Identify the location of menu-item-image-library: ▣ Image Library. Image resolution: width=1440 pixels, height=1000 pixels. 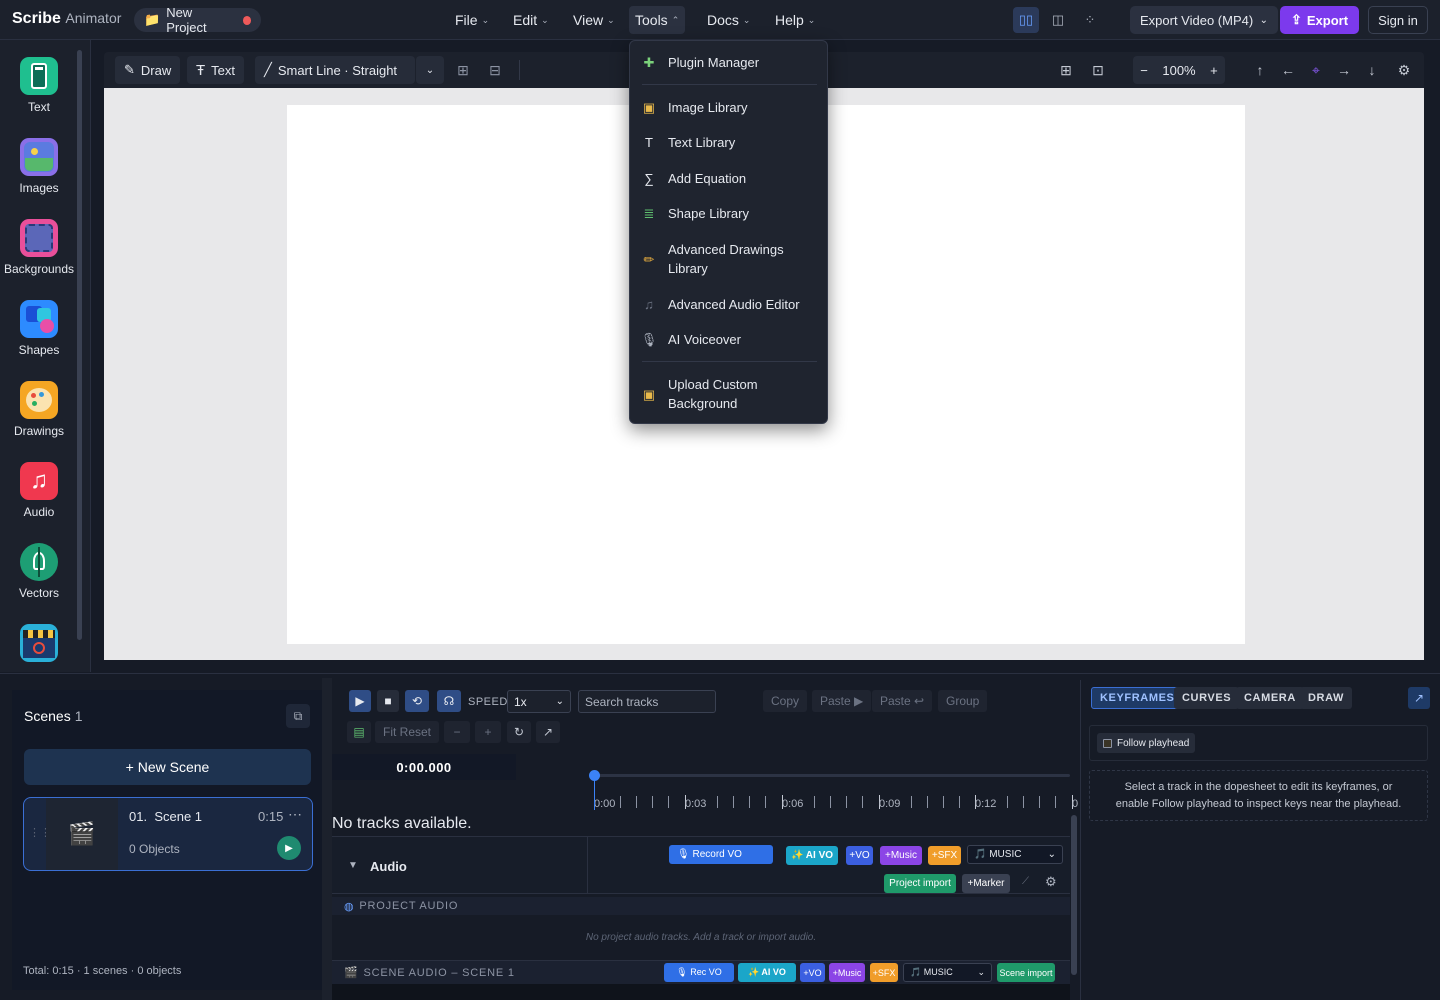
(730, 107).